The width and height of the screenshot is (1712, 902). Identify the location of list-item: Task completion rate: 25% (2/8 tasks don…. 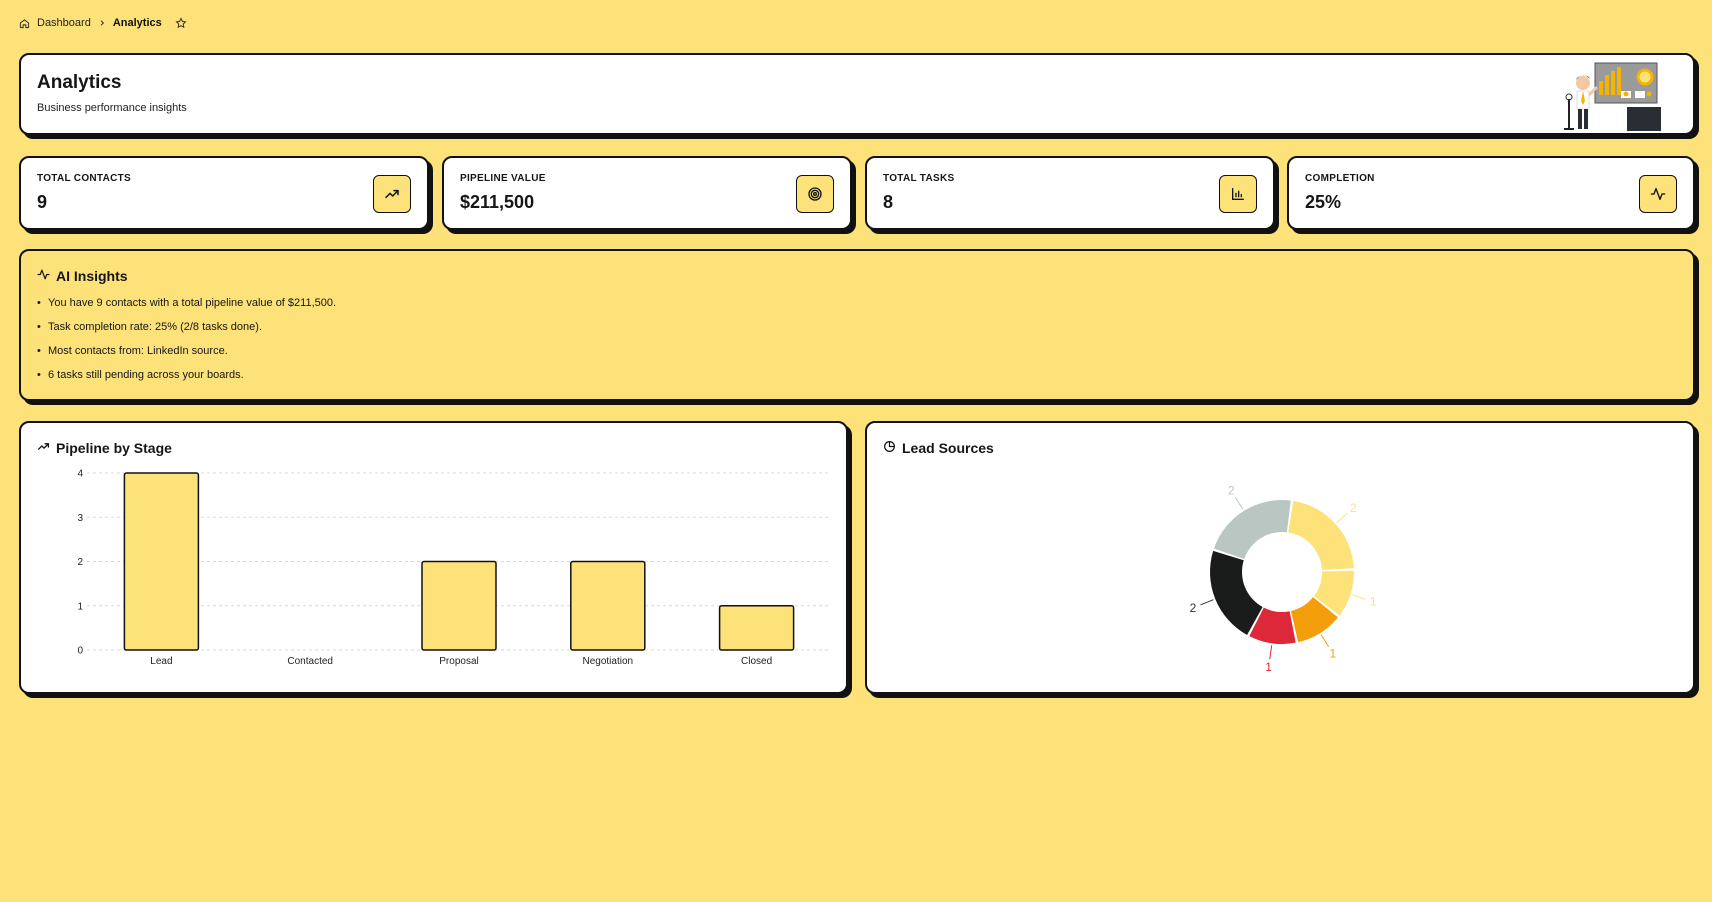
(186, 331).